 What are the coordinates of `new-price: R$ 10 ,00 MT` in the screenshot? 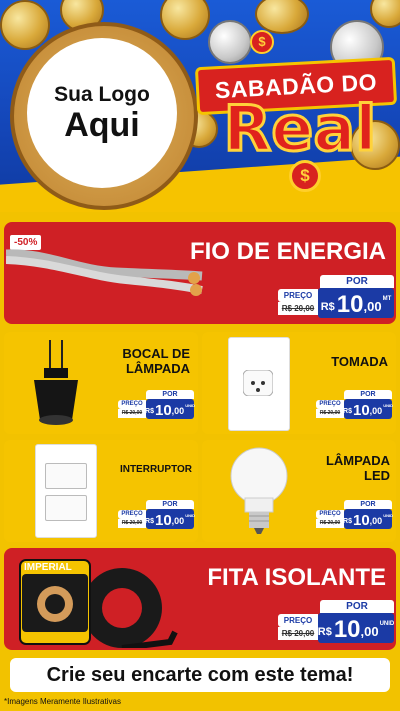 It's located at (356, 303).